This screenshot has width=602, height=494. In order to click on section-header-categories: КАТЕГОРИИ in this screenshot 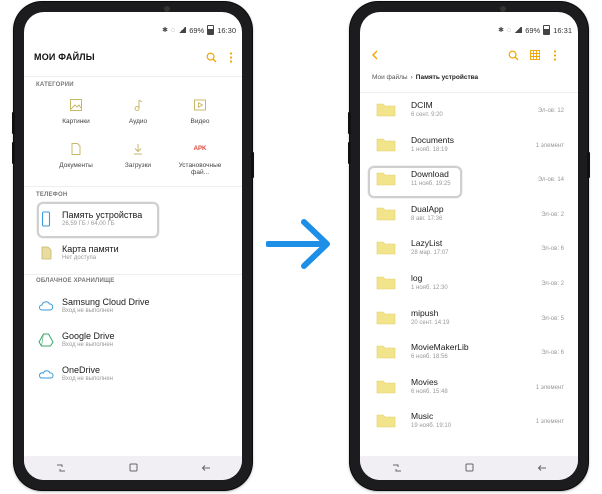, I will do `click(55, 85)`.